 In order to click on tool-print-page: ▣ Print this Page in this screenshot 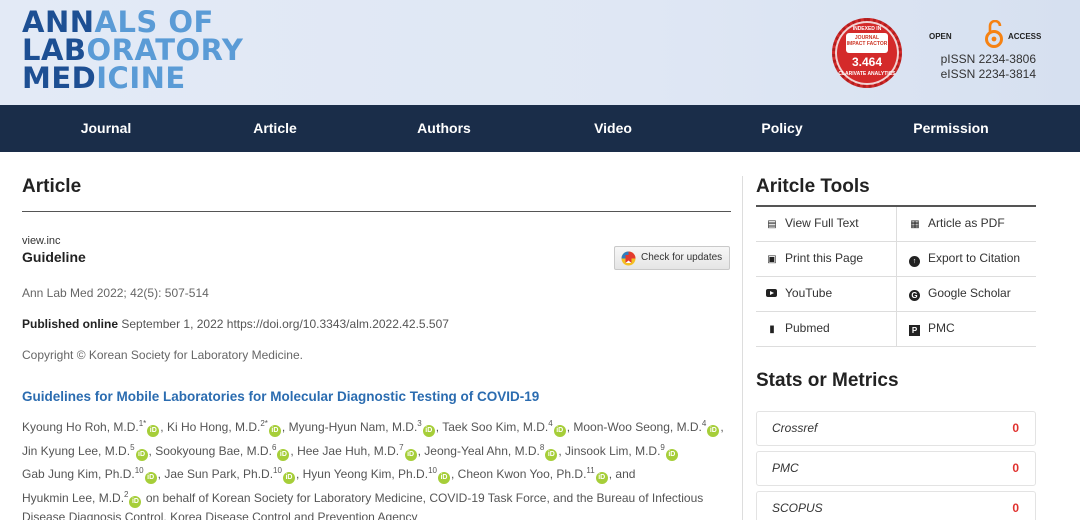, I will do `click(826, 259)`.